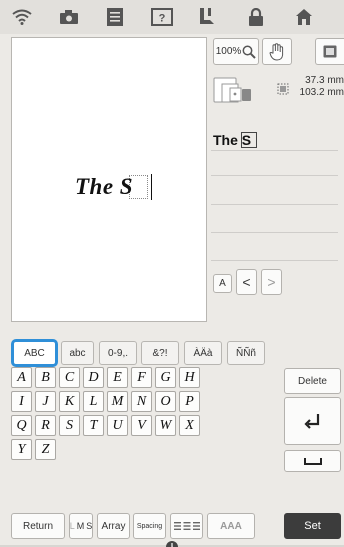 This screenshot has width=344, height=547. Describe the element at coordinates (21, 425) in the screenshot. I see `key-Q: Q` at that location.